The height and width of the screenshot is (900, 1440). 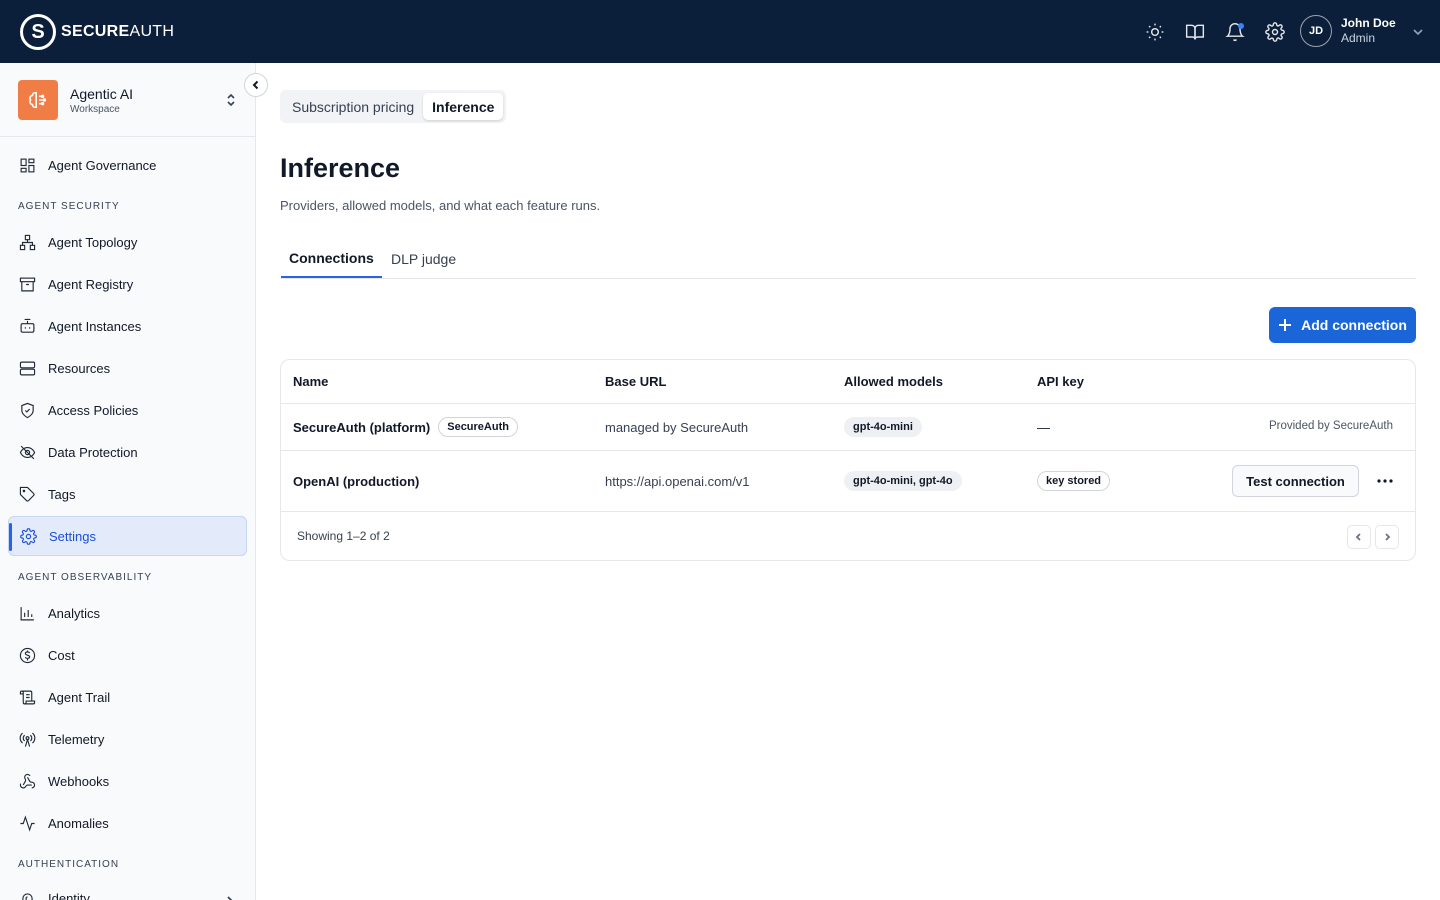 I want to click on sidebar-item-data-protection: Data Protection, so click(x=127, y=452).